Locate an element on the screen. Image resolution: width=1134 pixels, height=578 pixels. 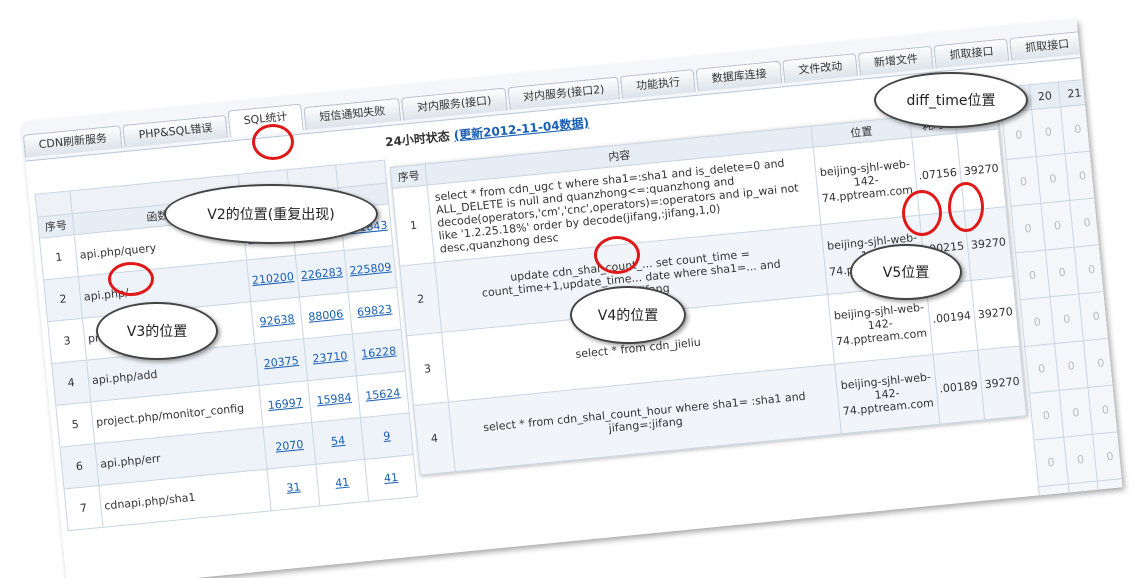
count-link: 15624 is located at coordinates (383, 394).